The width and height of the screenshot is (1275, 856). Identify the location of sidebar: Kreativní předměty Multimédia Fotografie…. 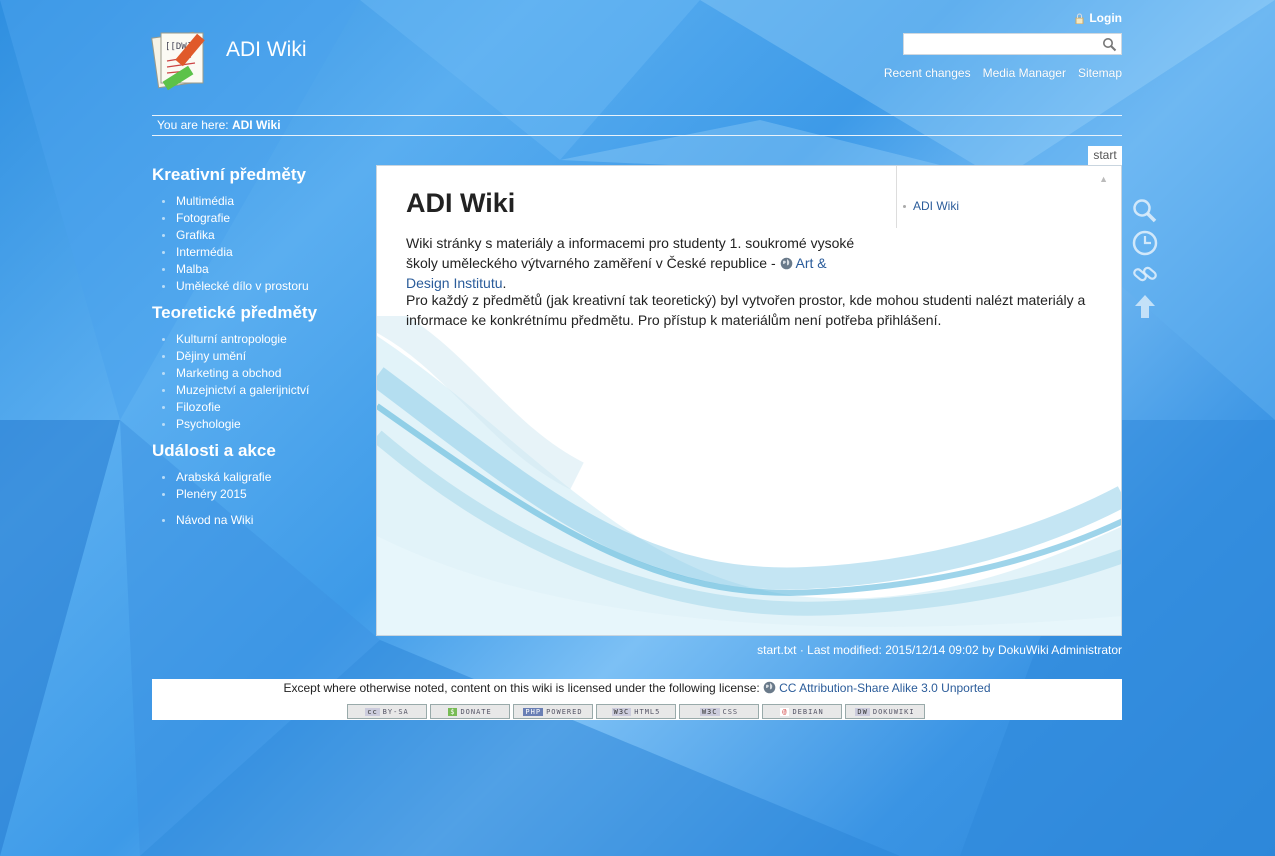
(262, 350).